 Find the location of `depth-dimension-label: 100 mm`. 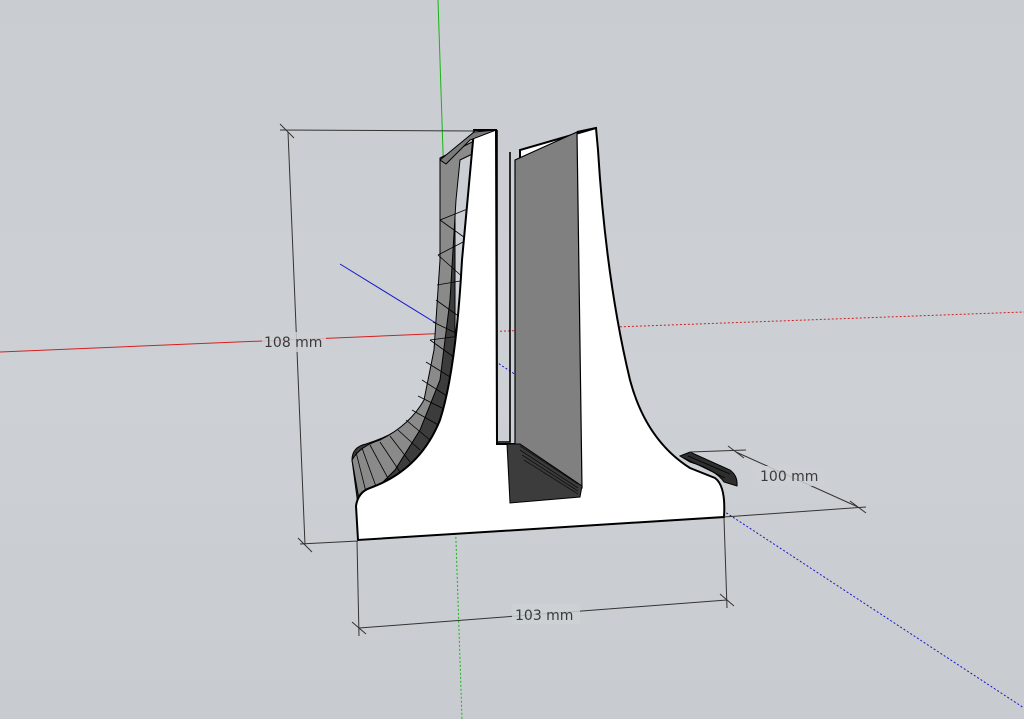

depth-dimension-label: 100 mm is located at coordinates (789, 477).